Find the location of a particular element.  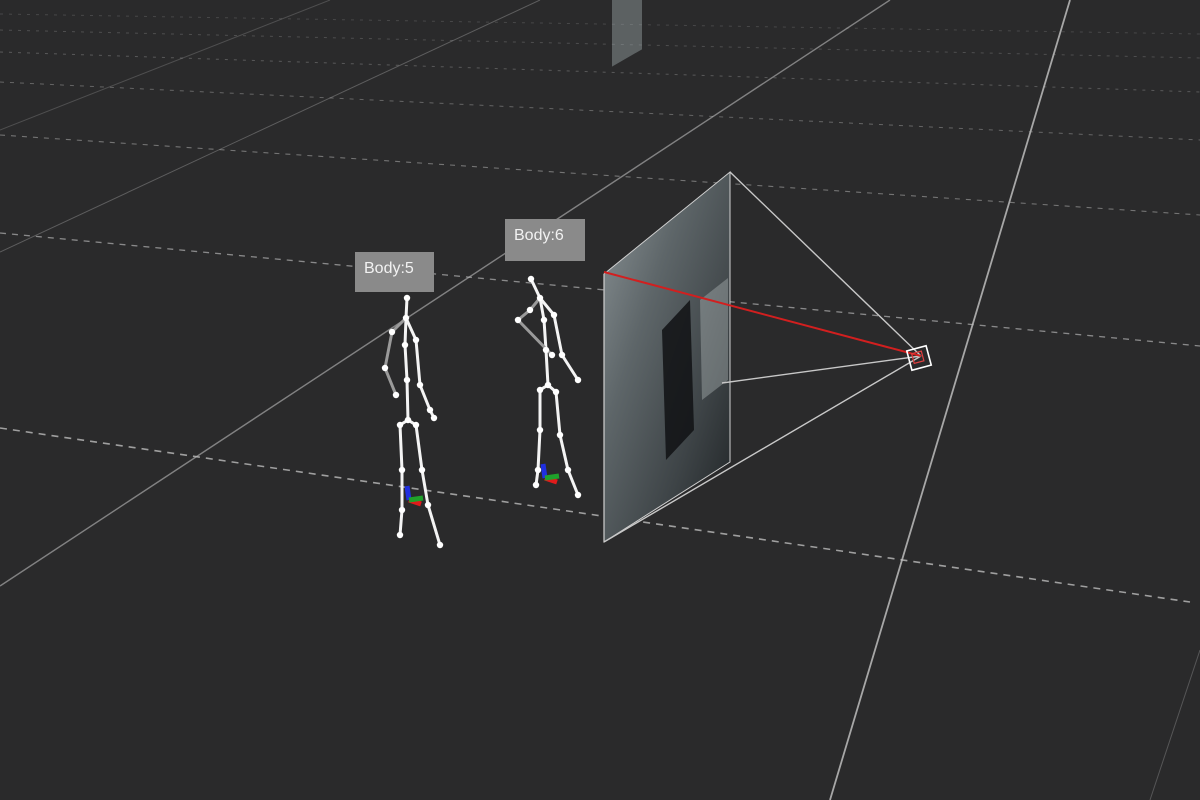

image-plane-highlight is located at coordinates (627, 33).